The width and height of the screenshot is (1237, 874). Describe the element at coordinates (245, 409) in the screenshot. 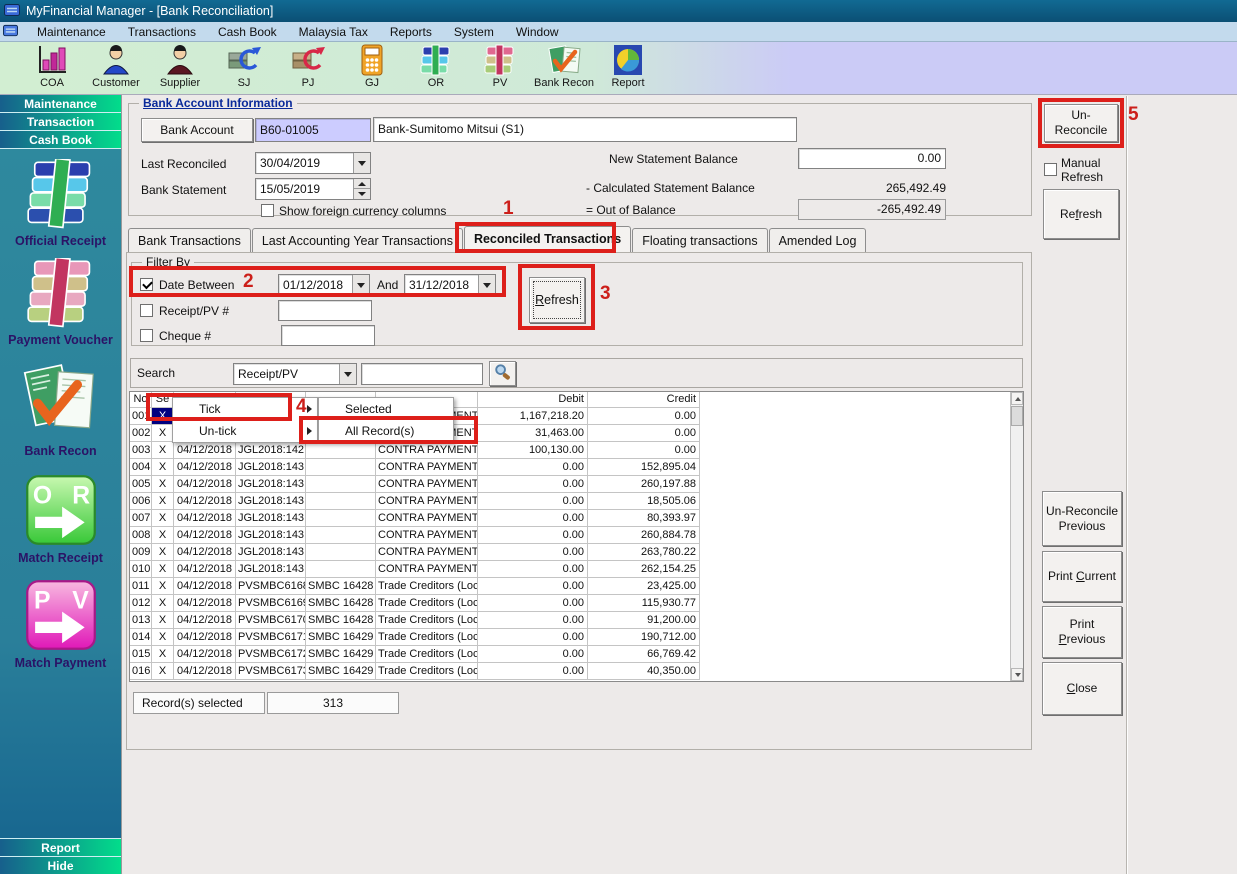

I see `menu-item-tick: Tick` at that location.